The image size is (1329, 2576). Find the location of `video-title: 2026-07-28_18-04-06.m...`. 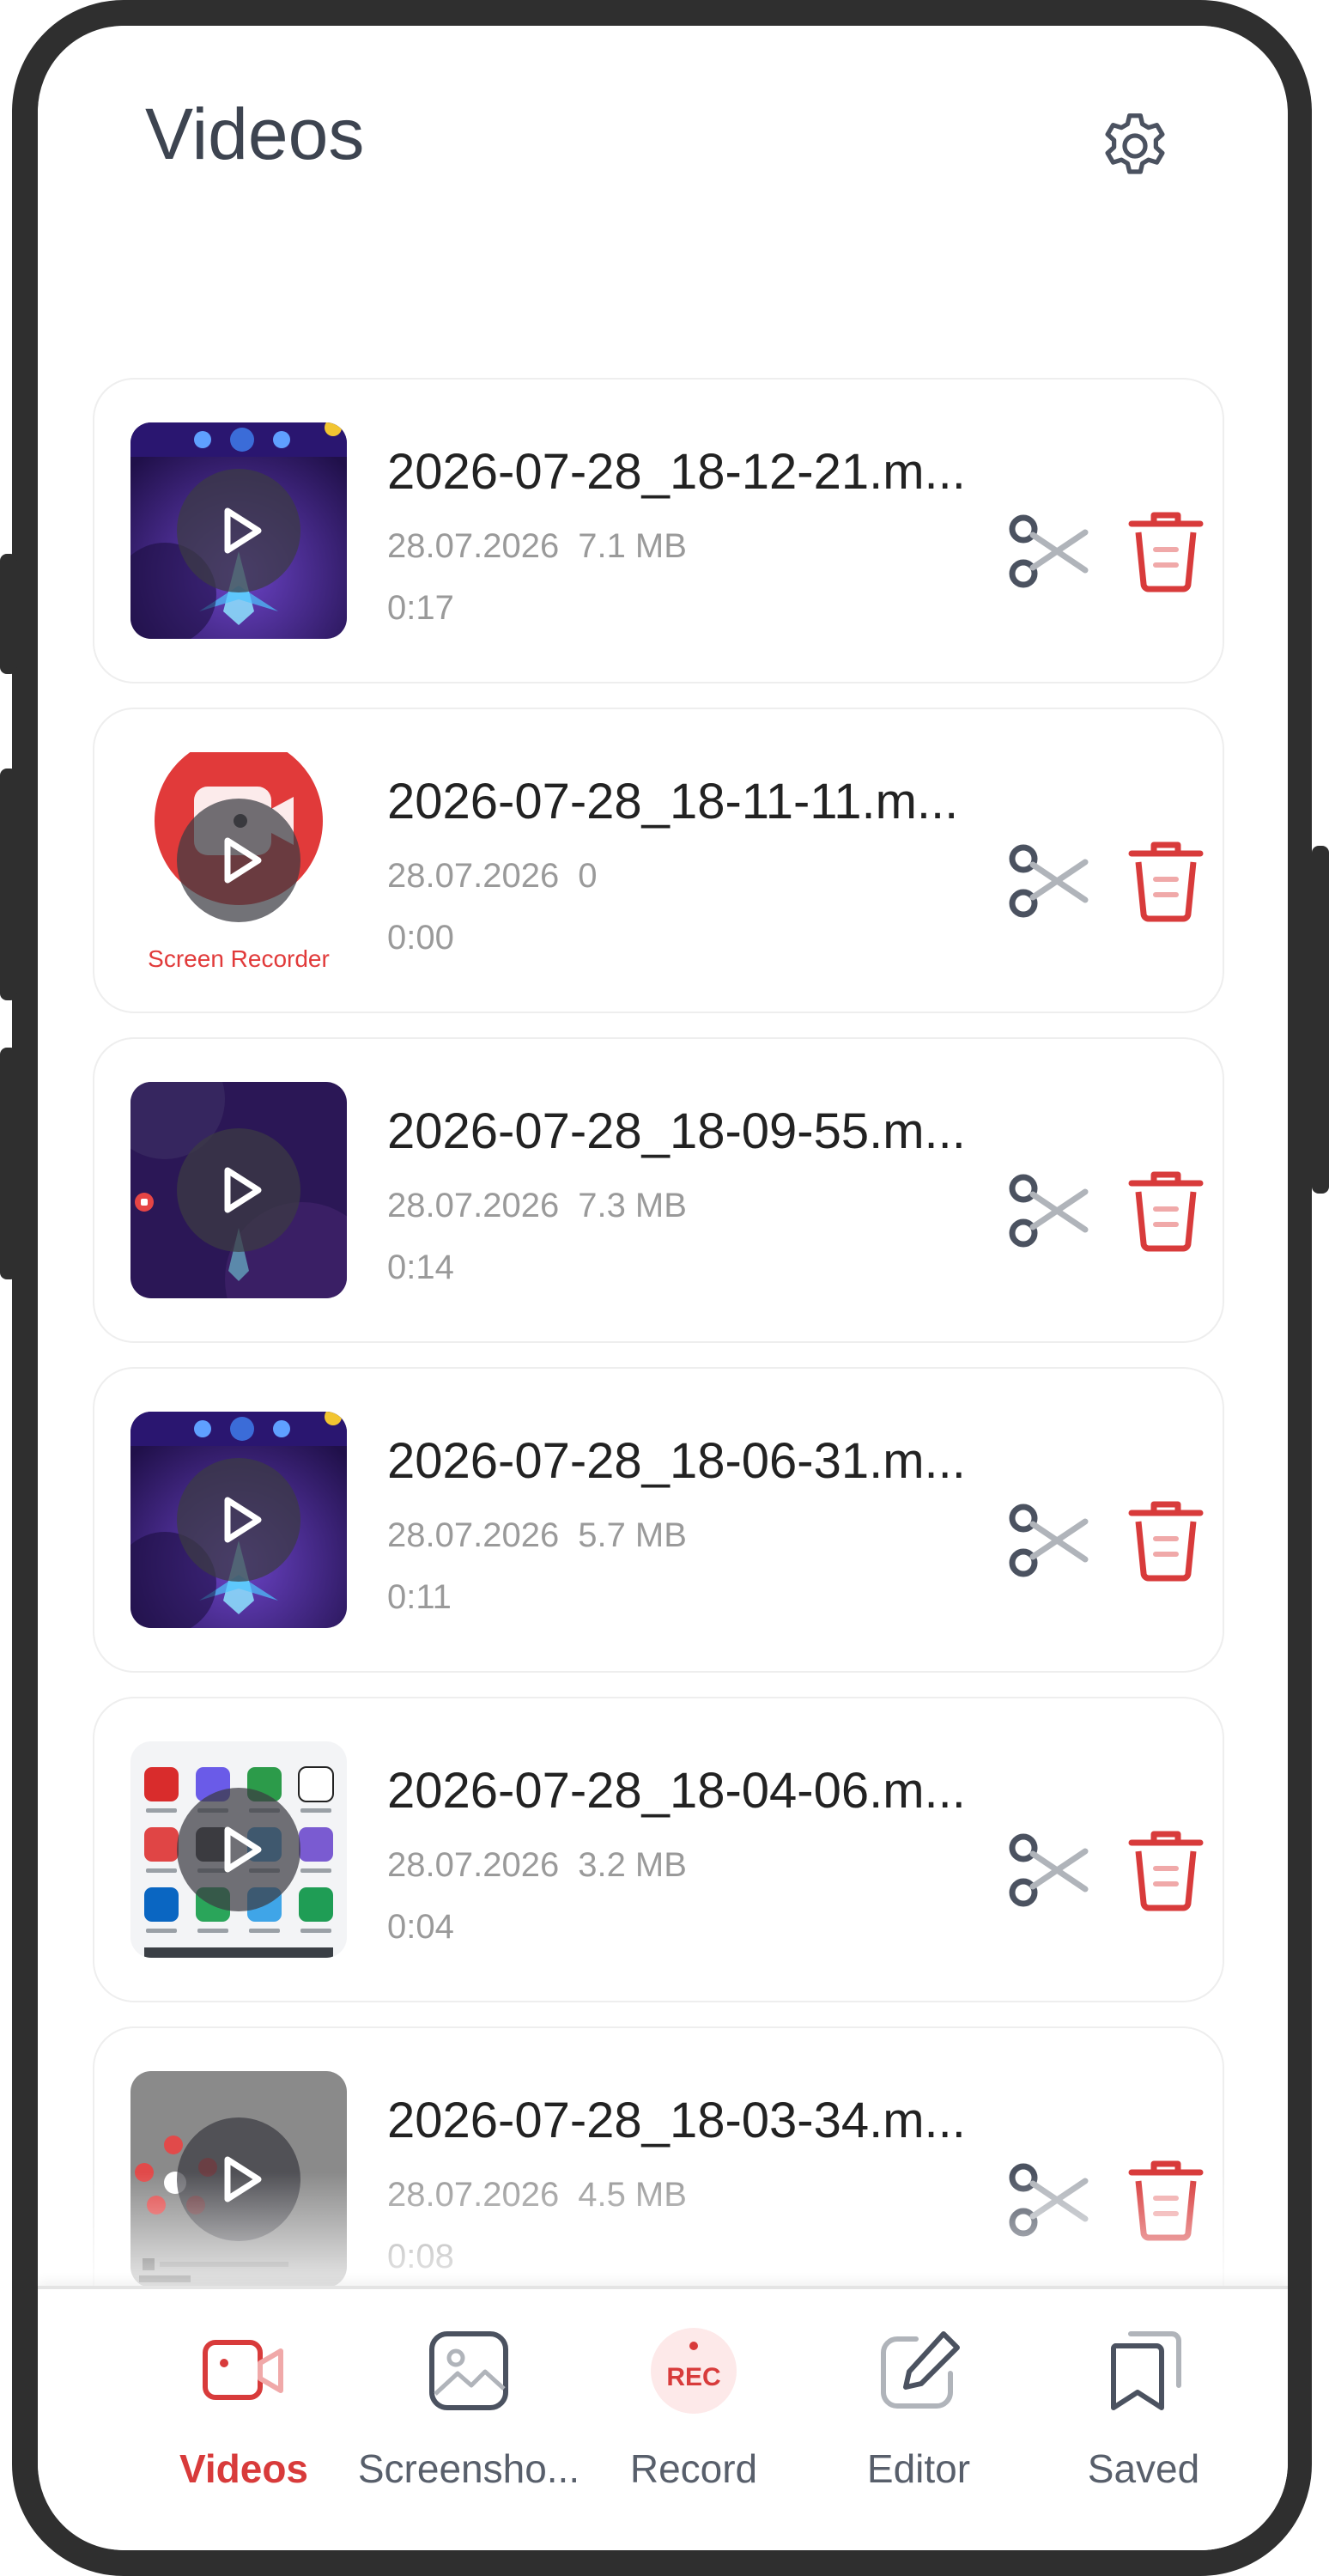

video-title: 2026-07-28_18-04-06.m... is located at coordinates (676, 1791).